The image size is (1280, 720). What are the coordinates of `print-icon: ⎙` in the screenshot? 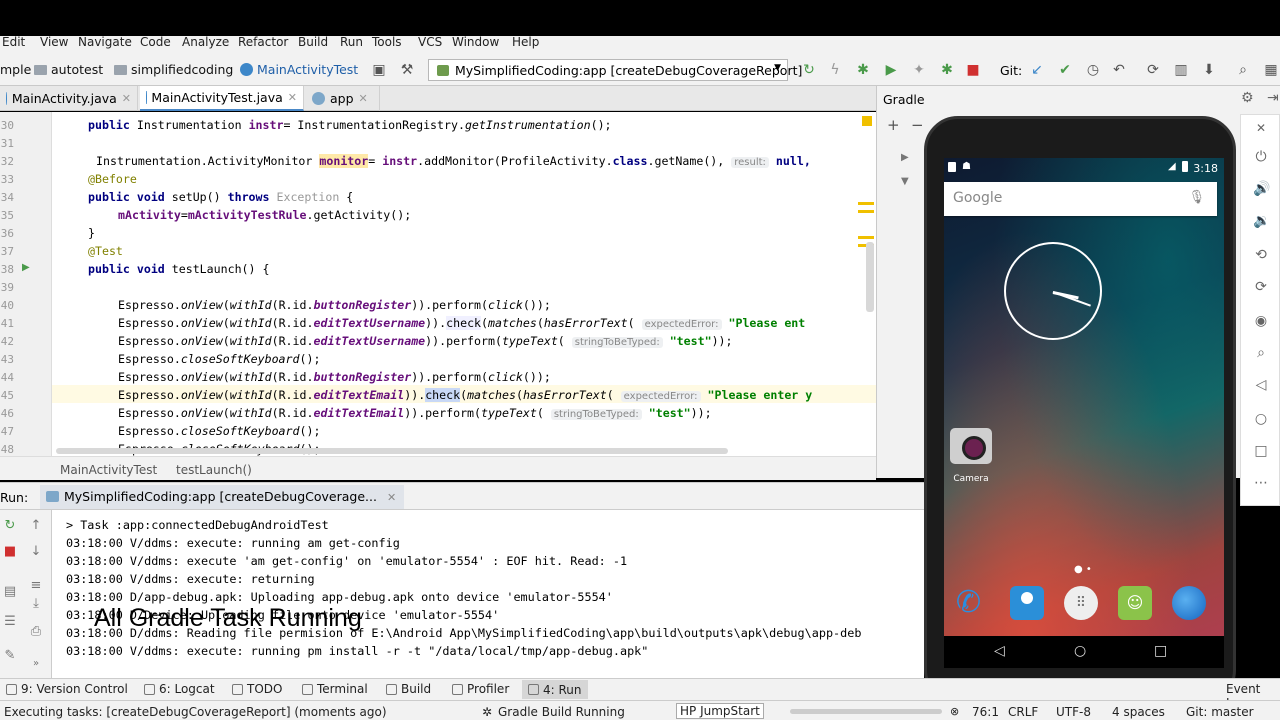 It's located at (36, 632).